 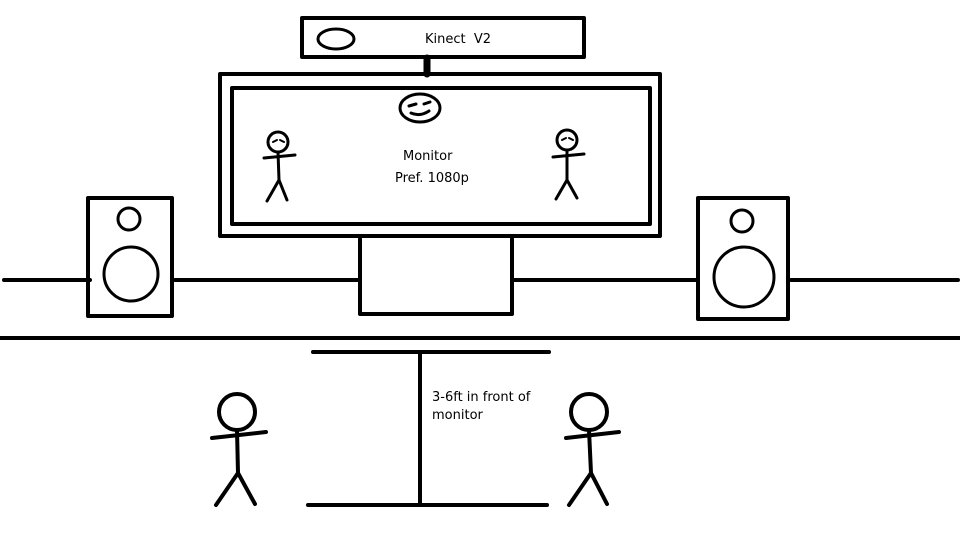 I want to click on face-icon, so click(x=420, y=108).